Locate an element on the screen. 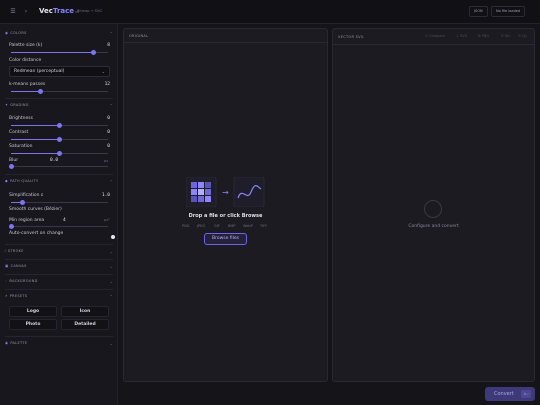 The image size is (540, 405). palette-icon: ◉ is located at coordinates (7, 343).